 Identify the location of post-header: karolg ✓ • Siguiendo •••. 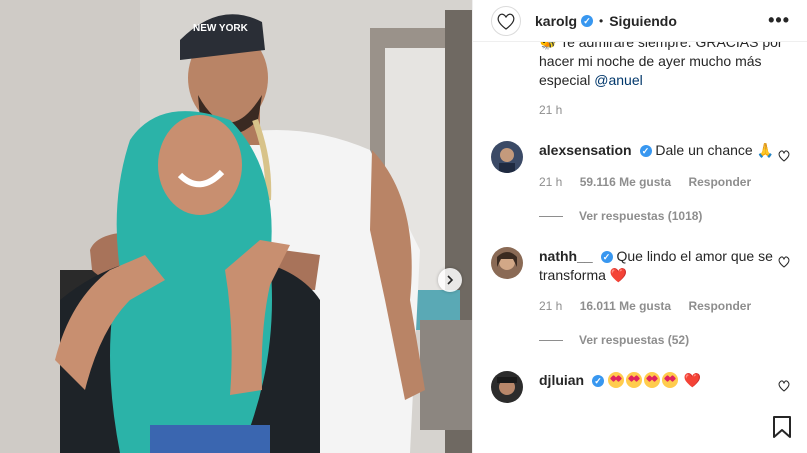
(640, 21).